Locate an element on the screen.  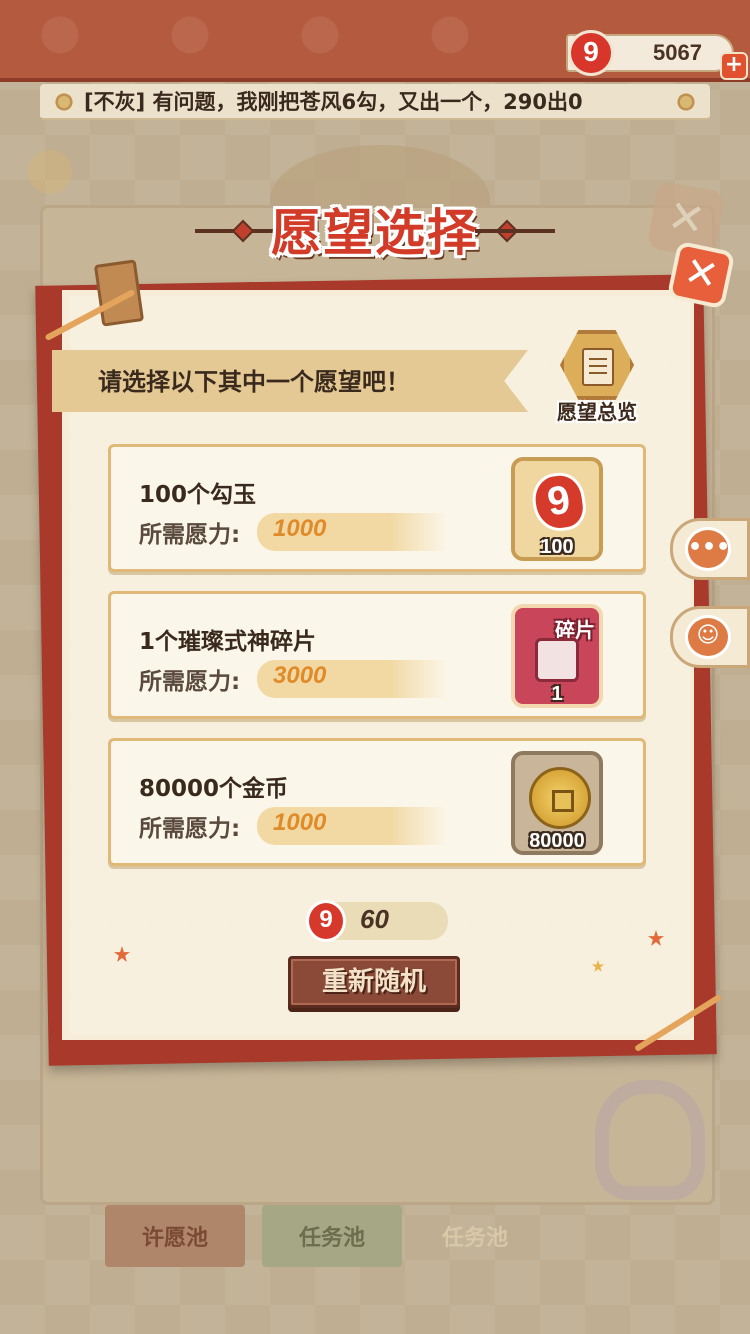
tab-task-pool-faded: 任务池 is located at coordinates (474, 1237).